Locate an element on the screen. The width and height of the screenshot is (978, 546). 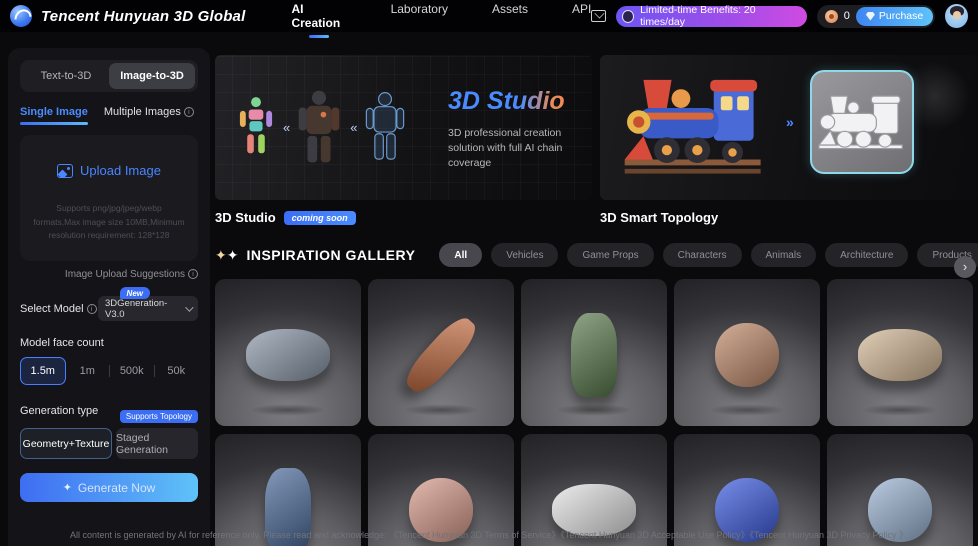
nav-api: API is located at coordinates (581, 17).